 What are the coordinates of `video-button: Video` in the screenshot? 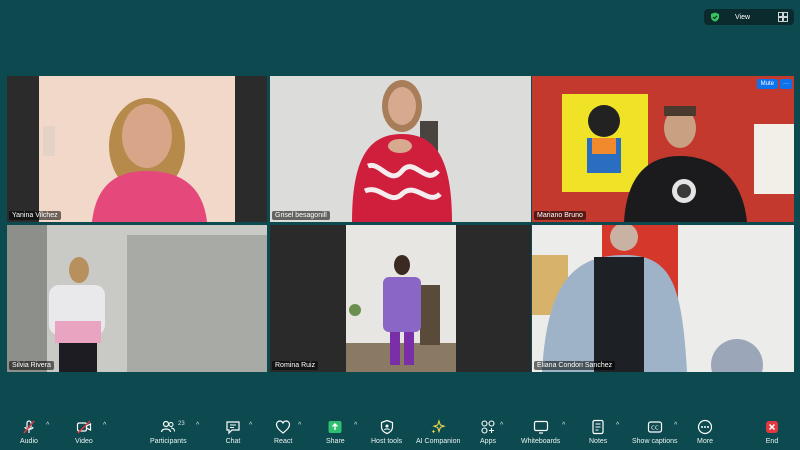 It's located at (84, 432).